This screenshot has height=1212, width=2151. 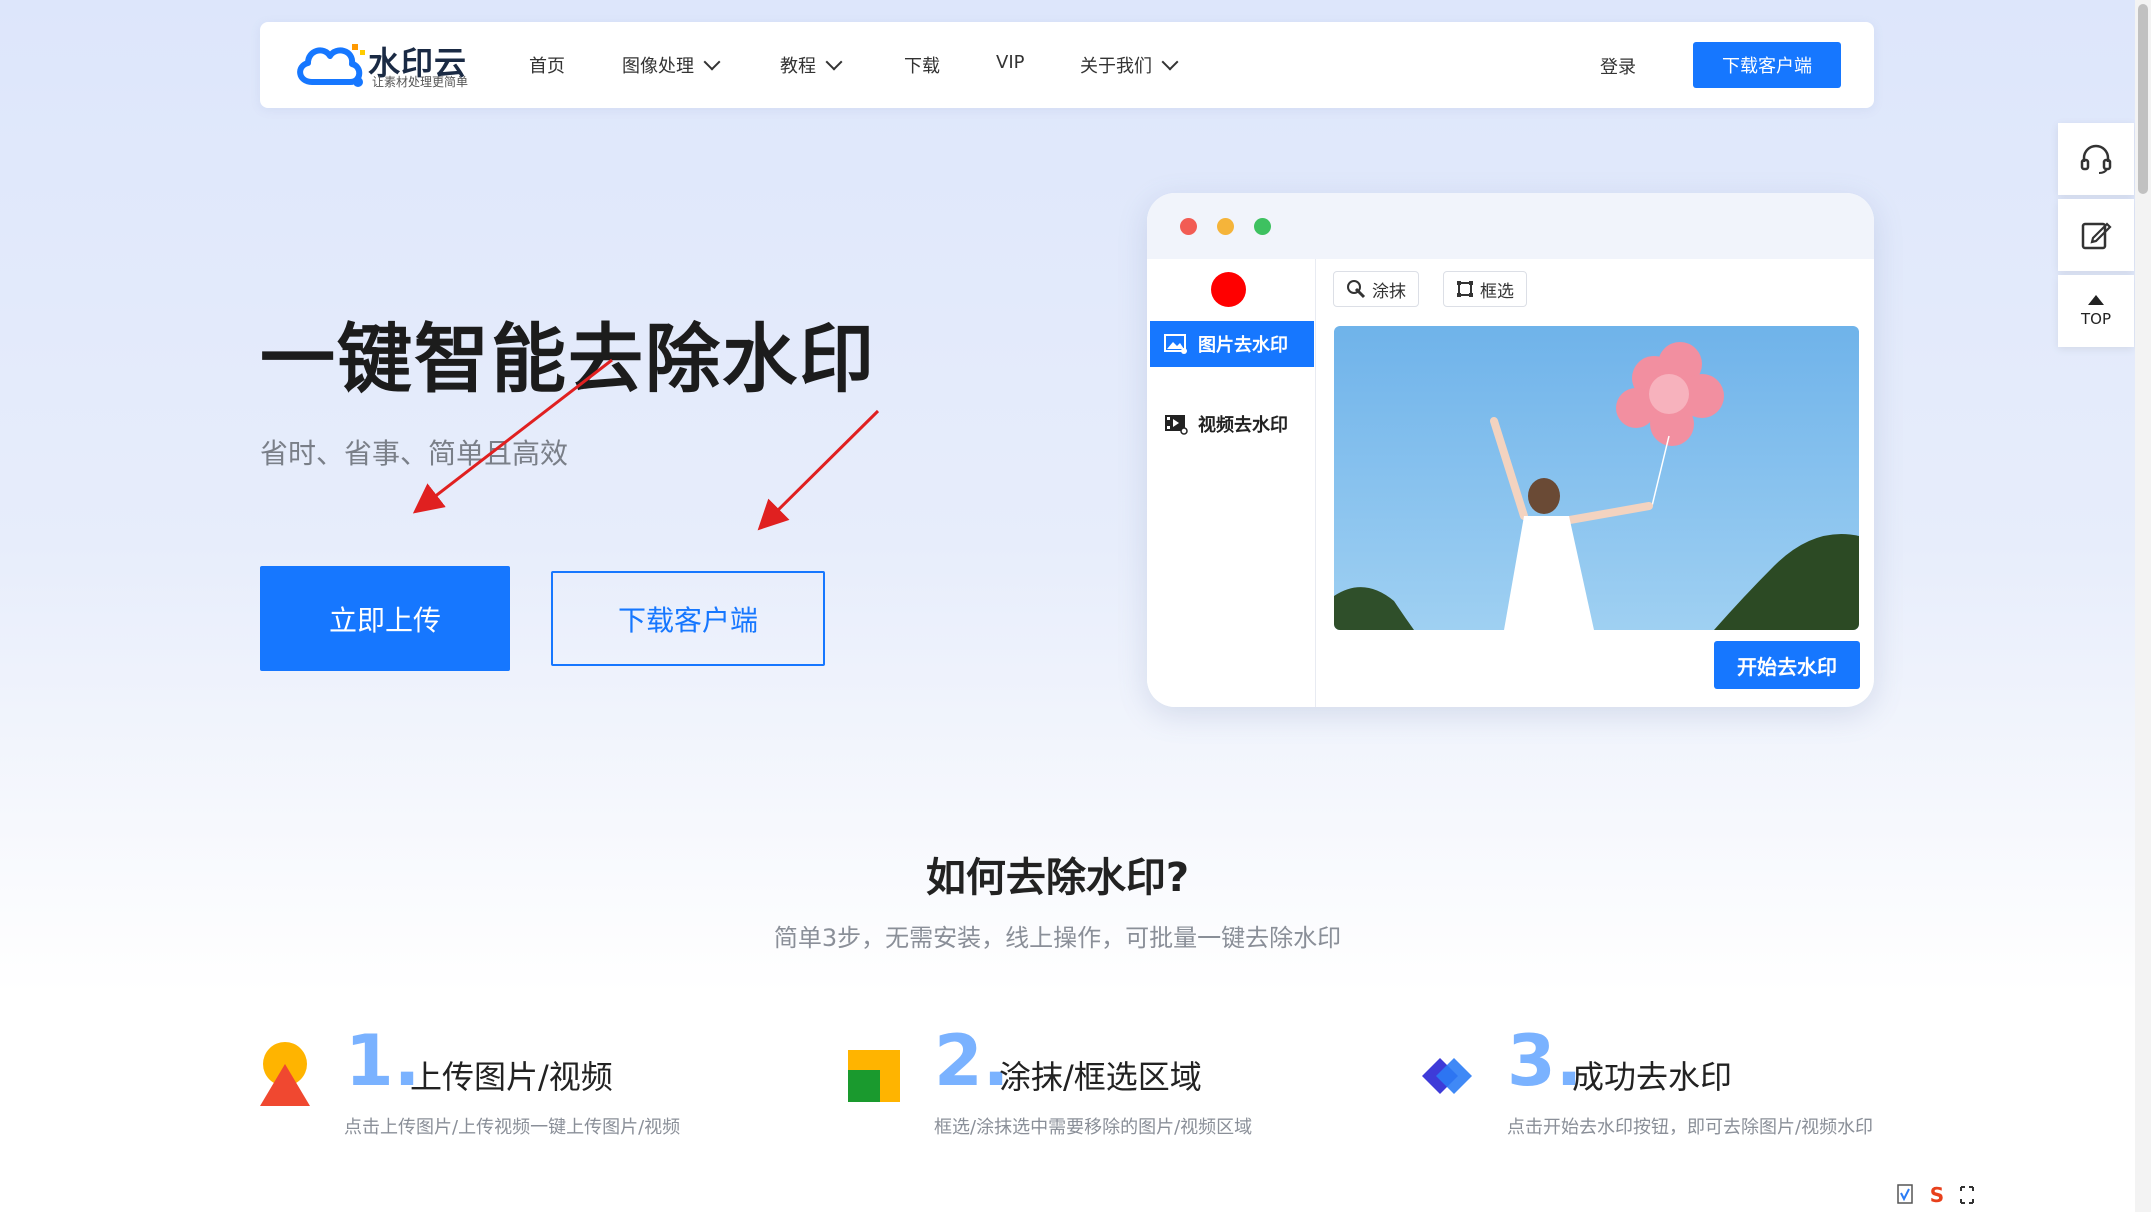 I want to click on how-section-title: 如何去除水印?, so click(x=1057, y=878).